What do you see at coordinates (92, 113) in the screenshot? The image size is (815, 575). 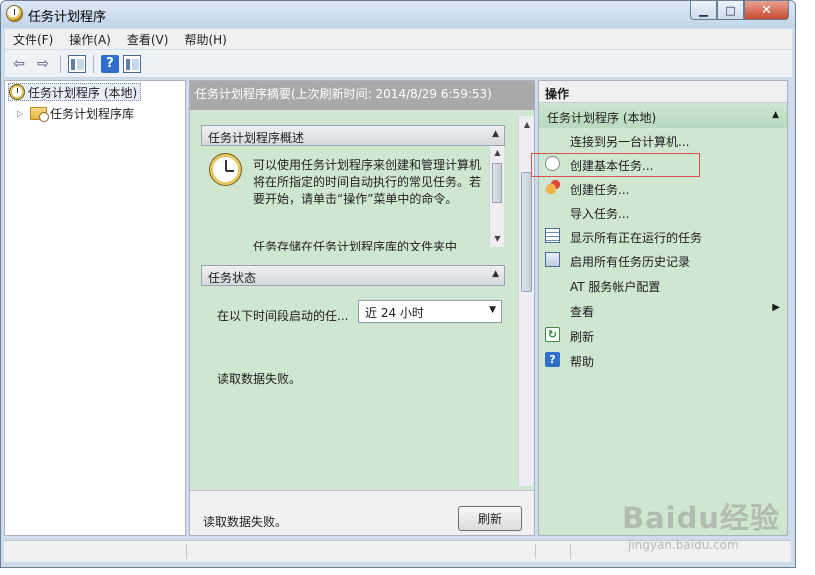 I see `tree-item-label: 任务计划程序库` at bounding box center [92, 113].